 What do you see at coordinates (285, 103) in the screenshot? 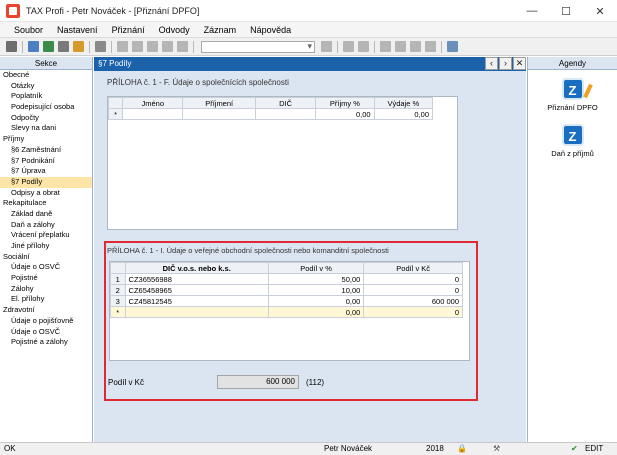
I see `col-dic: DIČ` at bounding box center [285, 103].